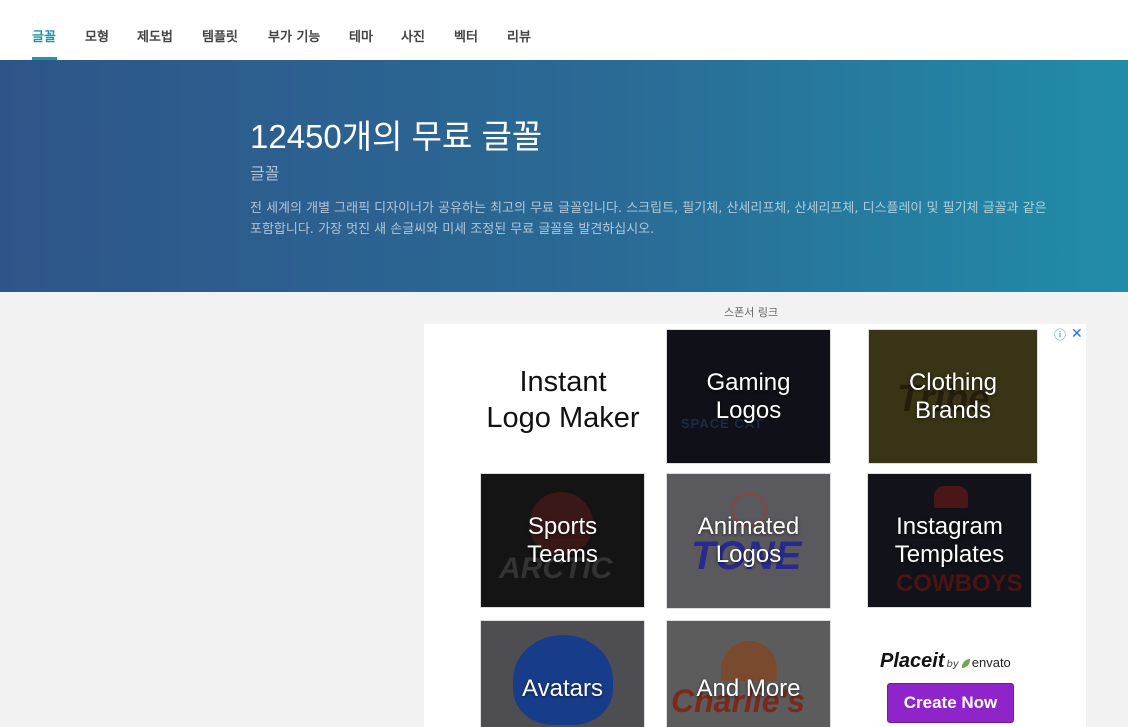 The width and height of the screenshot is (1128, 727). Describe the element at coordinates (1077, 334) in the screenshot. I see `close-icon: ✕` at that location.